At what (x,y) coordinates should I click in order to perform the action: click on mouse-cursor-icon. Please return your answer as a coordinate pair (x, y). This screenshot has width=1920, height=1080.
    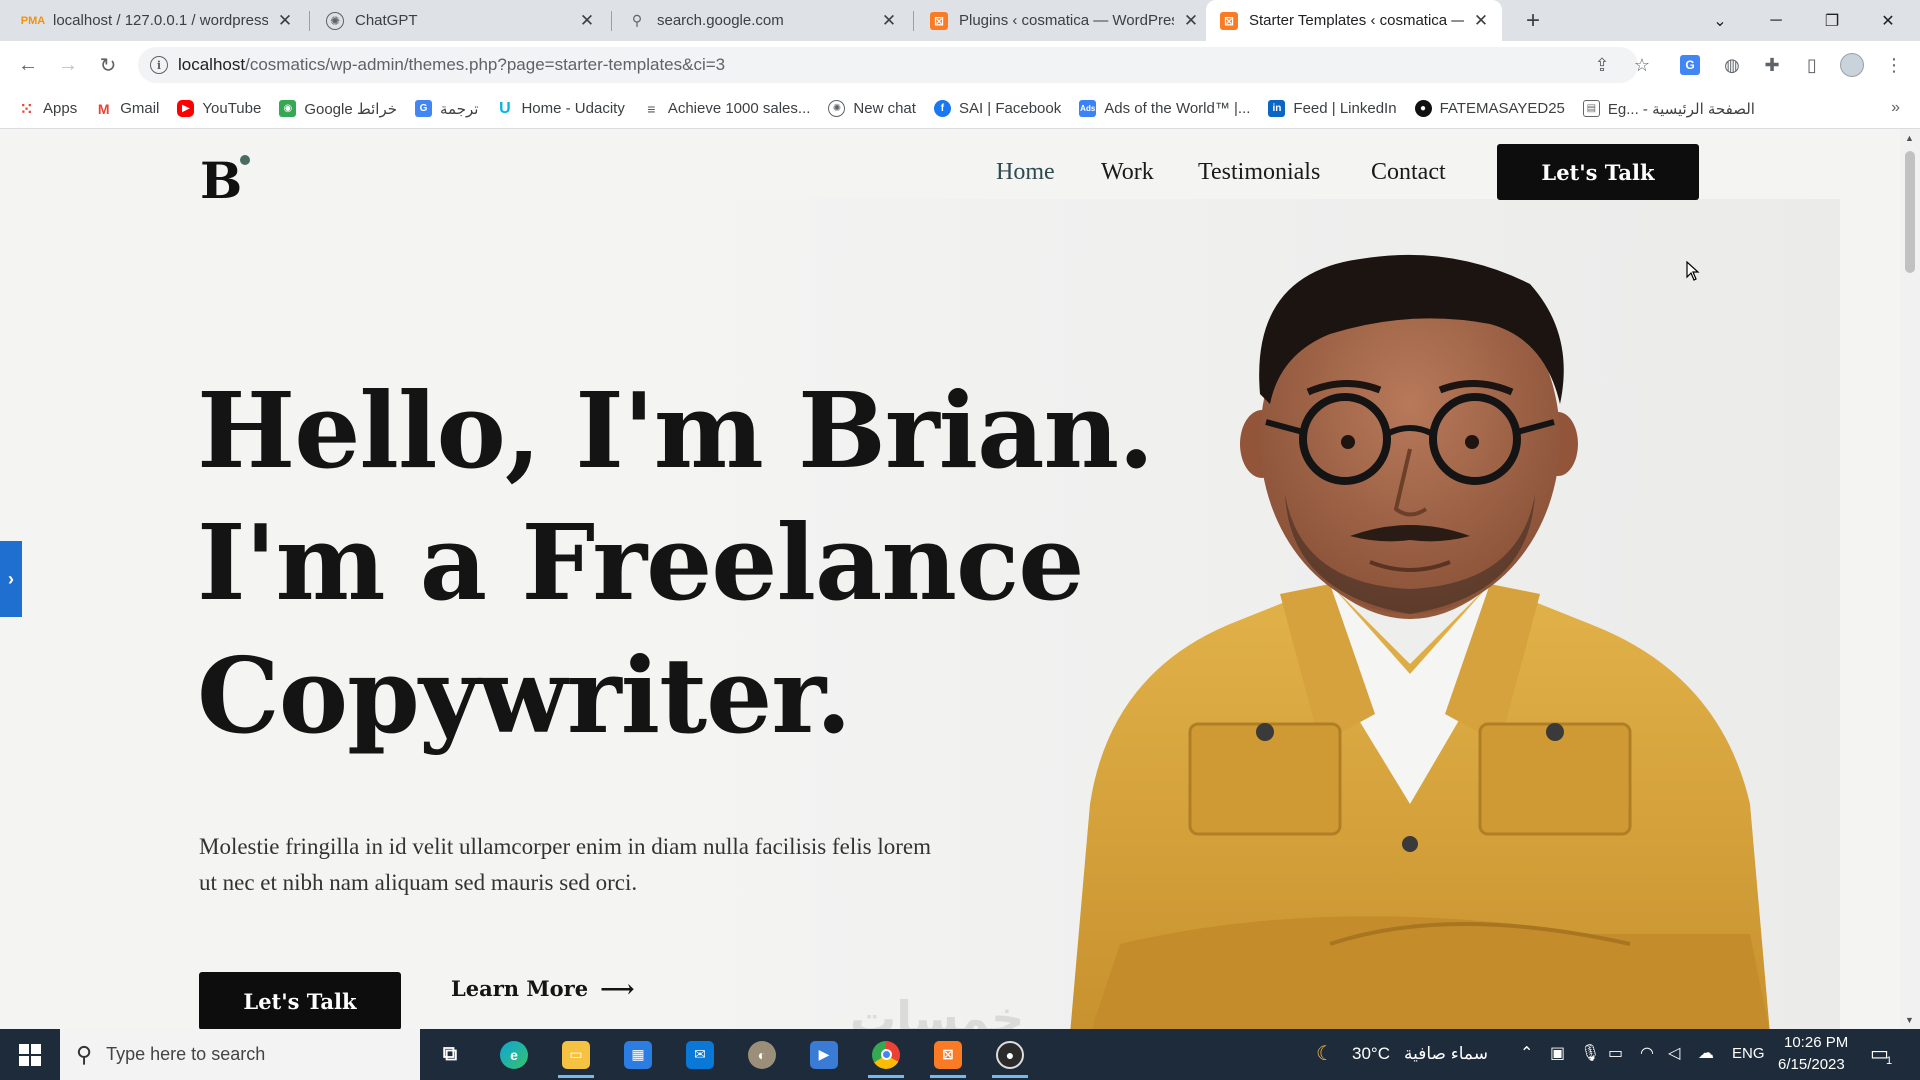
    Looking at the image, I should click on (1693, 271).